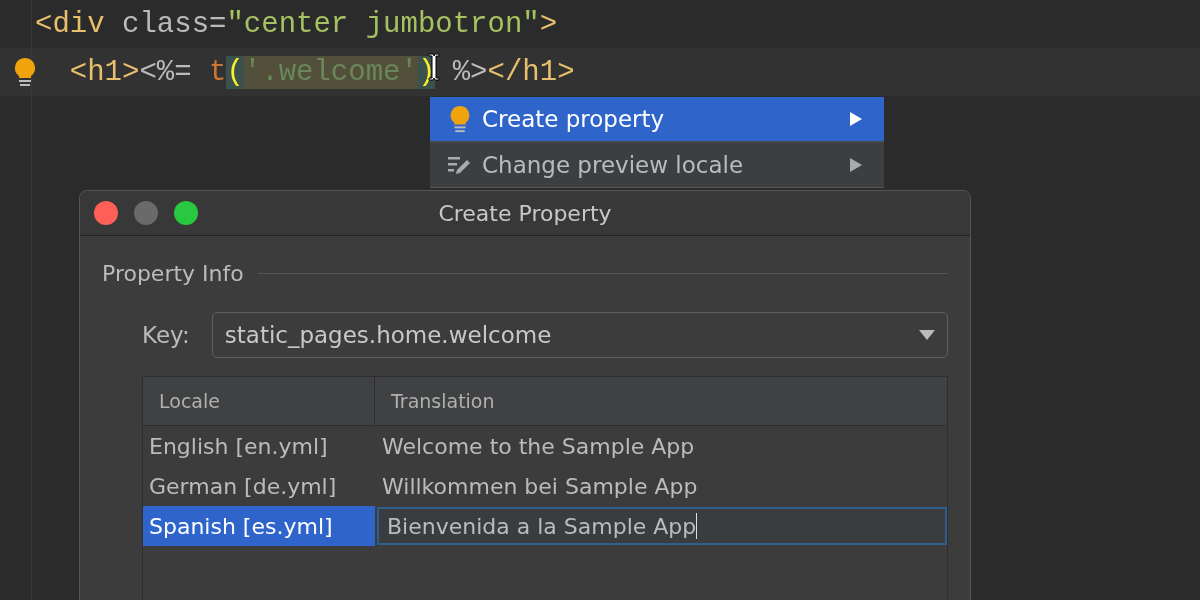 The width and height of the screenshot is (1200, 600). Describe the element at coordinates (538, 446) in the screenshot. I see `translation-cell-text: Welcome to the Sample App` at that location.